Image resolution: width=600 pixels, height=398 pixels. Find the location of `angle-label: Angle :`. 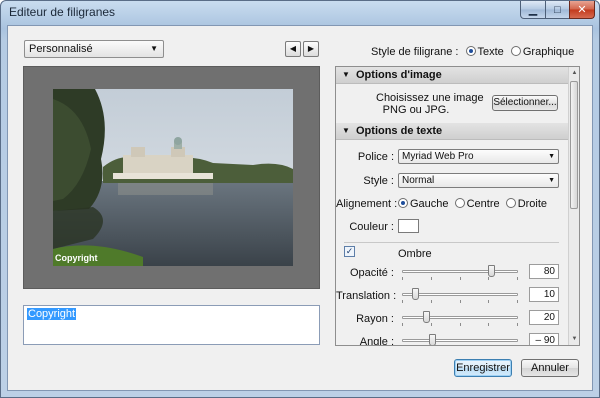

angle-label: Angle : is located at coordinates (376, 341).